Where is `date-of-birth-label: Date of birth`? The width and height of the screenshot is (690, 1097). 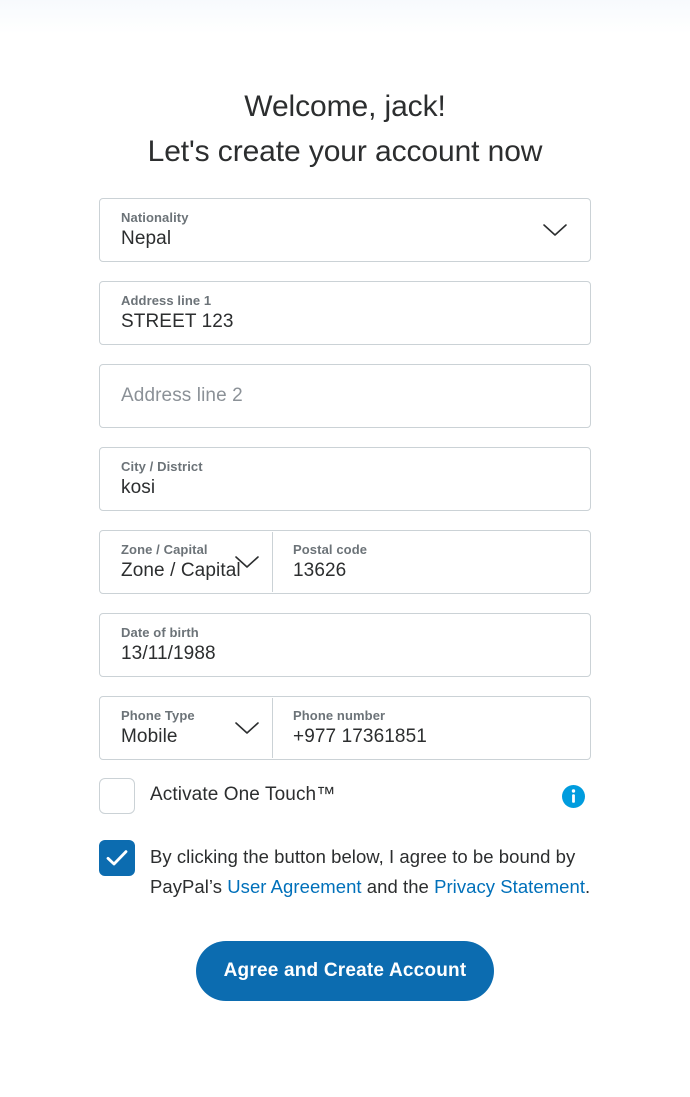
date-of-birth-label: Date of birth is located at coordinates (160, 632).